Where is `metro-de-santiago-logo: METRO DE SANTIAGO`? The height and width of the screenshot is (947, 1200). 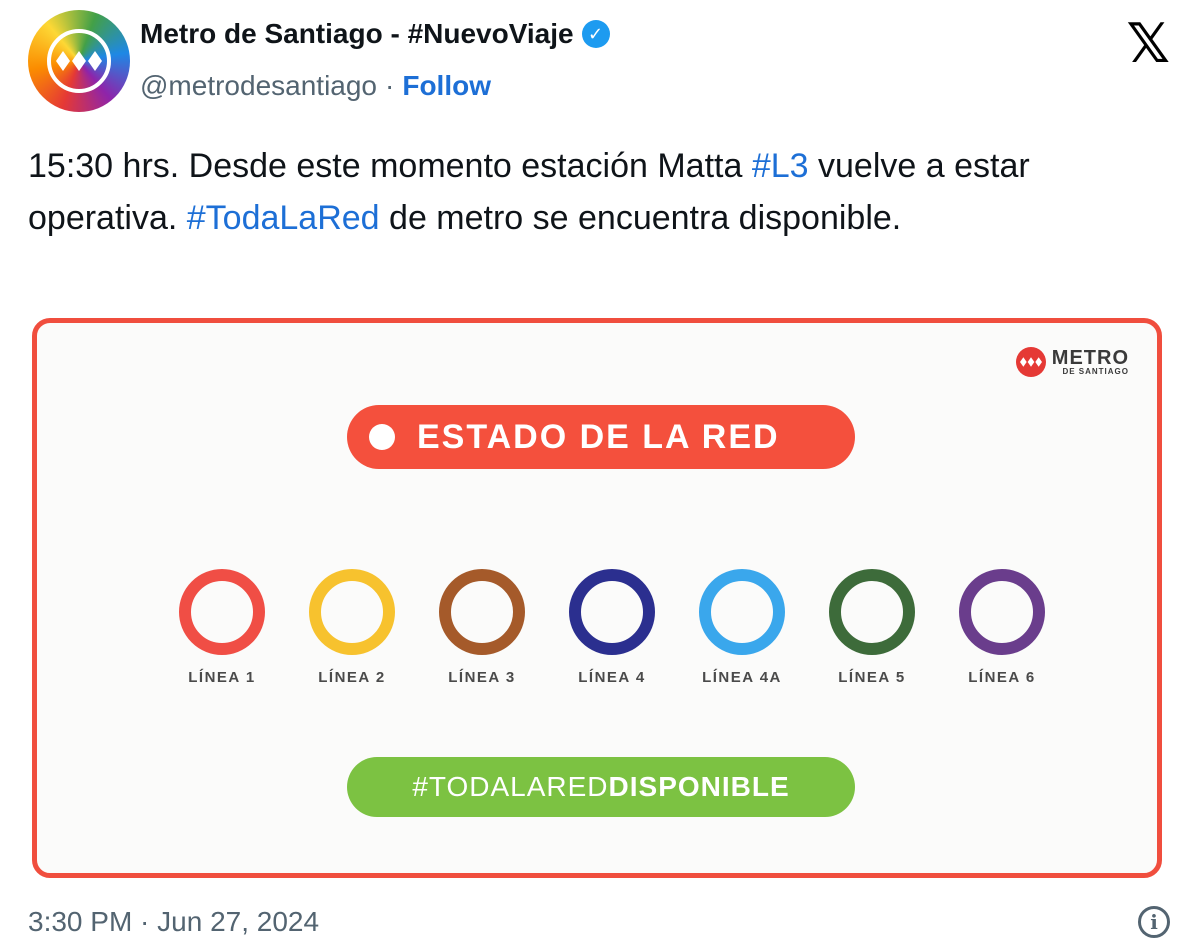 metro-de-santiago-logo: METRO DE SANTIAGO is located at coordinates (1072, 362).